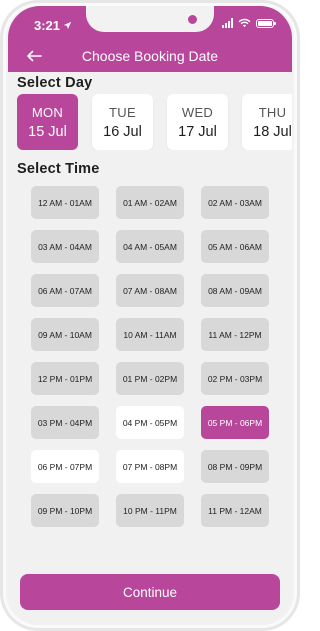 The width and height of the screenshot is (320, 631). What do you see at coordinates (47, 122) in the screenshot?
I see `day-card-mon: MON 15 Jul` at bounding box center [47, 122].